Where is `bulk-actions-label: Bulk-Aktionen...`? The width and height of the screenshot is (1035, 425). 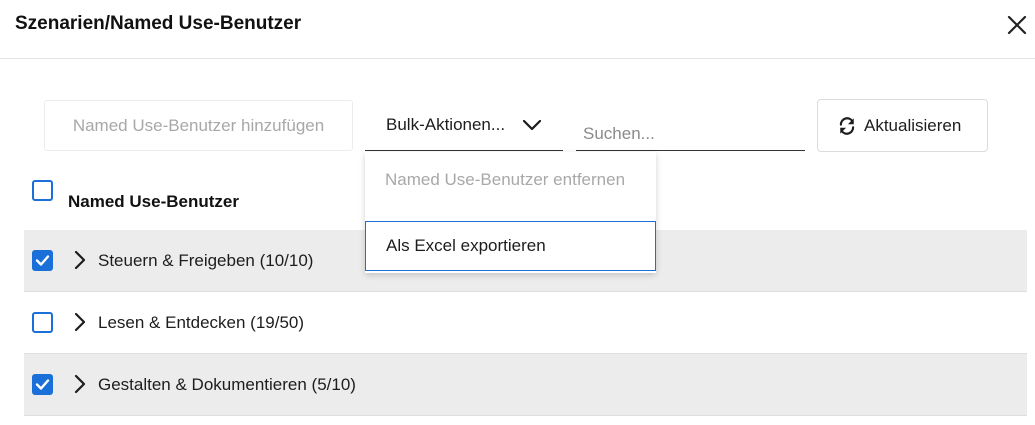 bulk-actions-label: Bulk-Aktionen... is located at coordinates (446, 124).